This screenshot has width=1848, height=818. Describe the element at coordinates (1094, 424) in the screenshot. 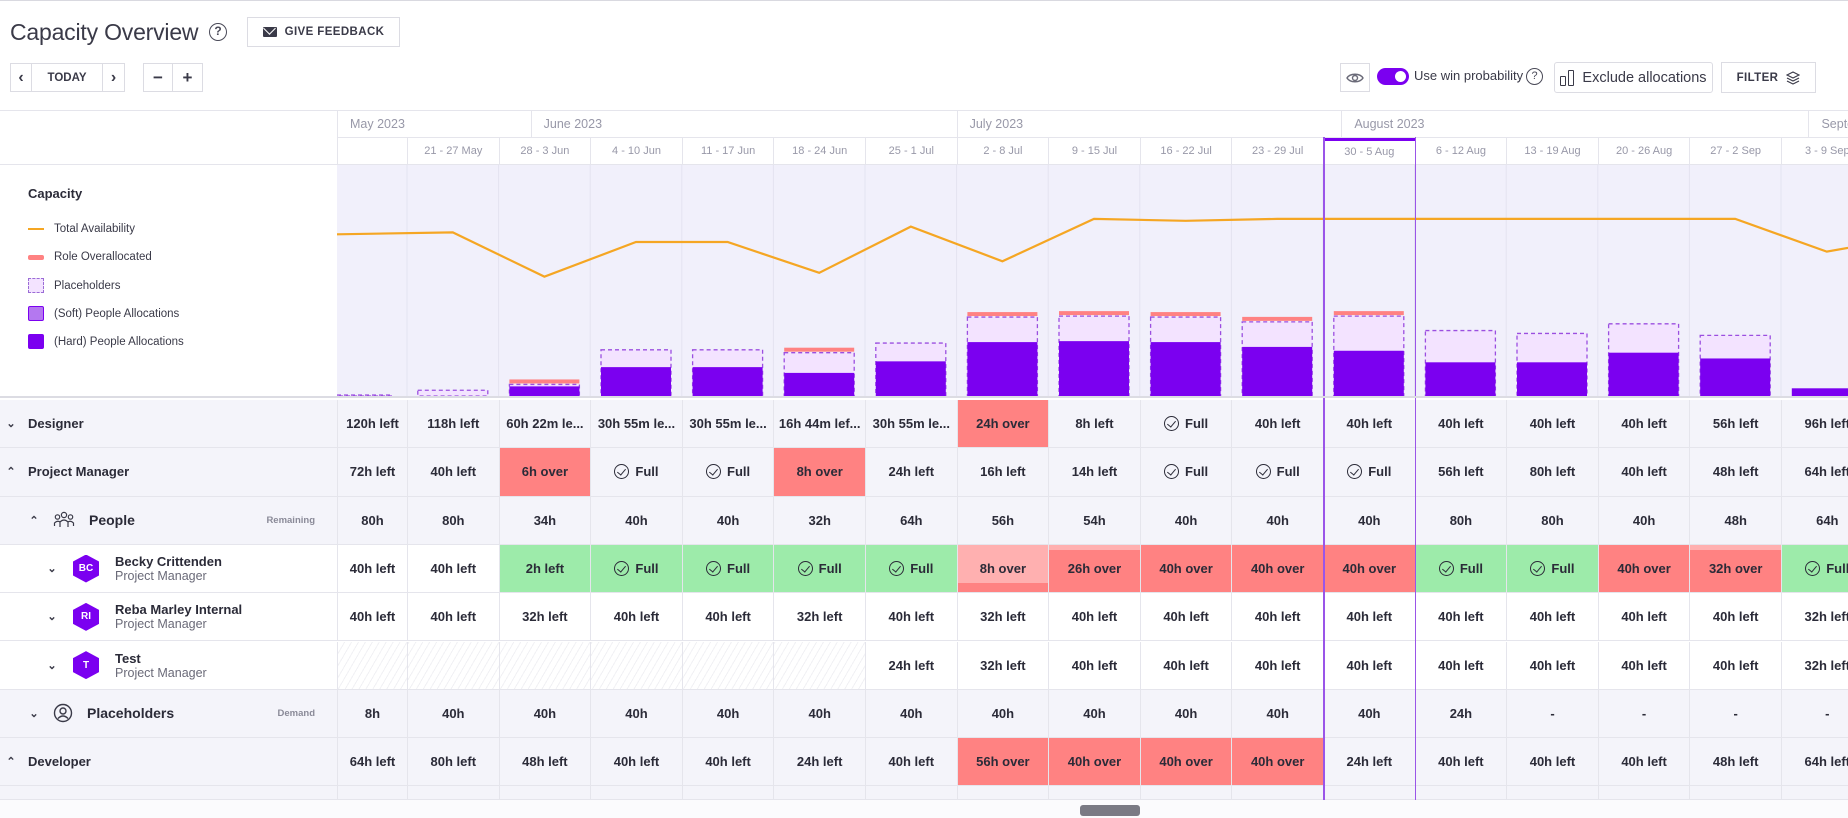

I see `capacity-cell: 8h left` at that location.